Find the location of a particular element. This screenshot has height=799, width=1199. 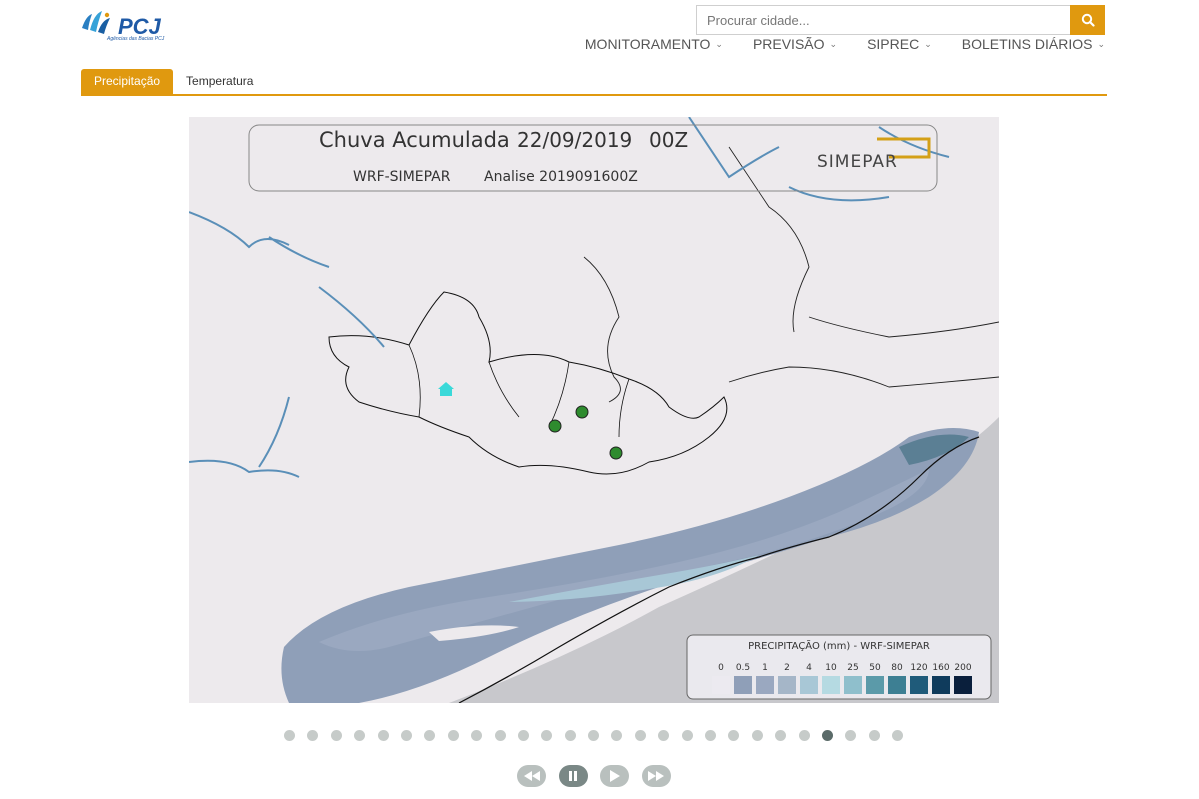

pause-icon is located at coordinates (573, 776).